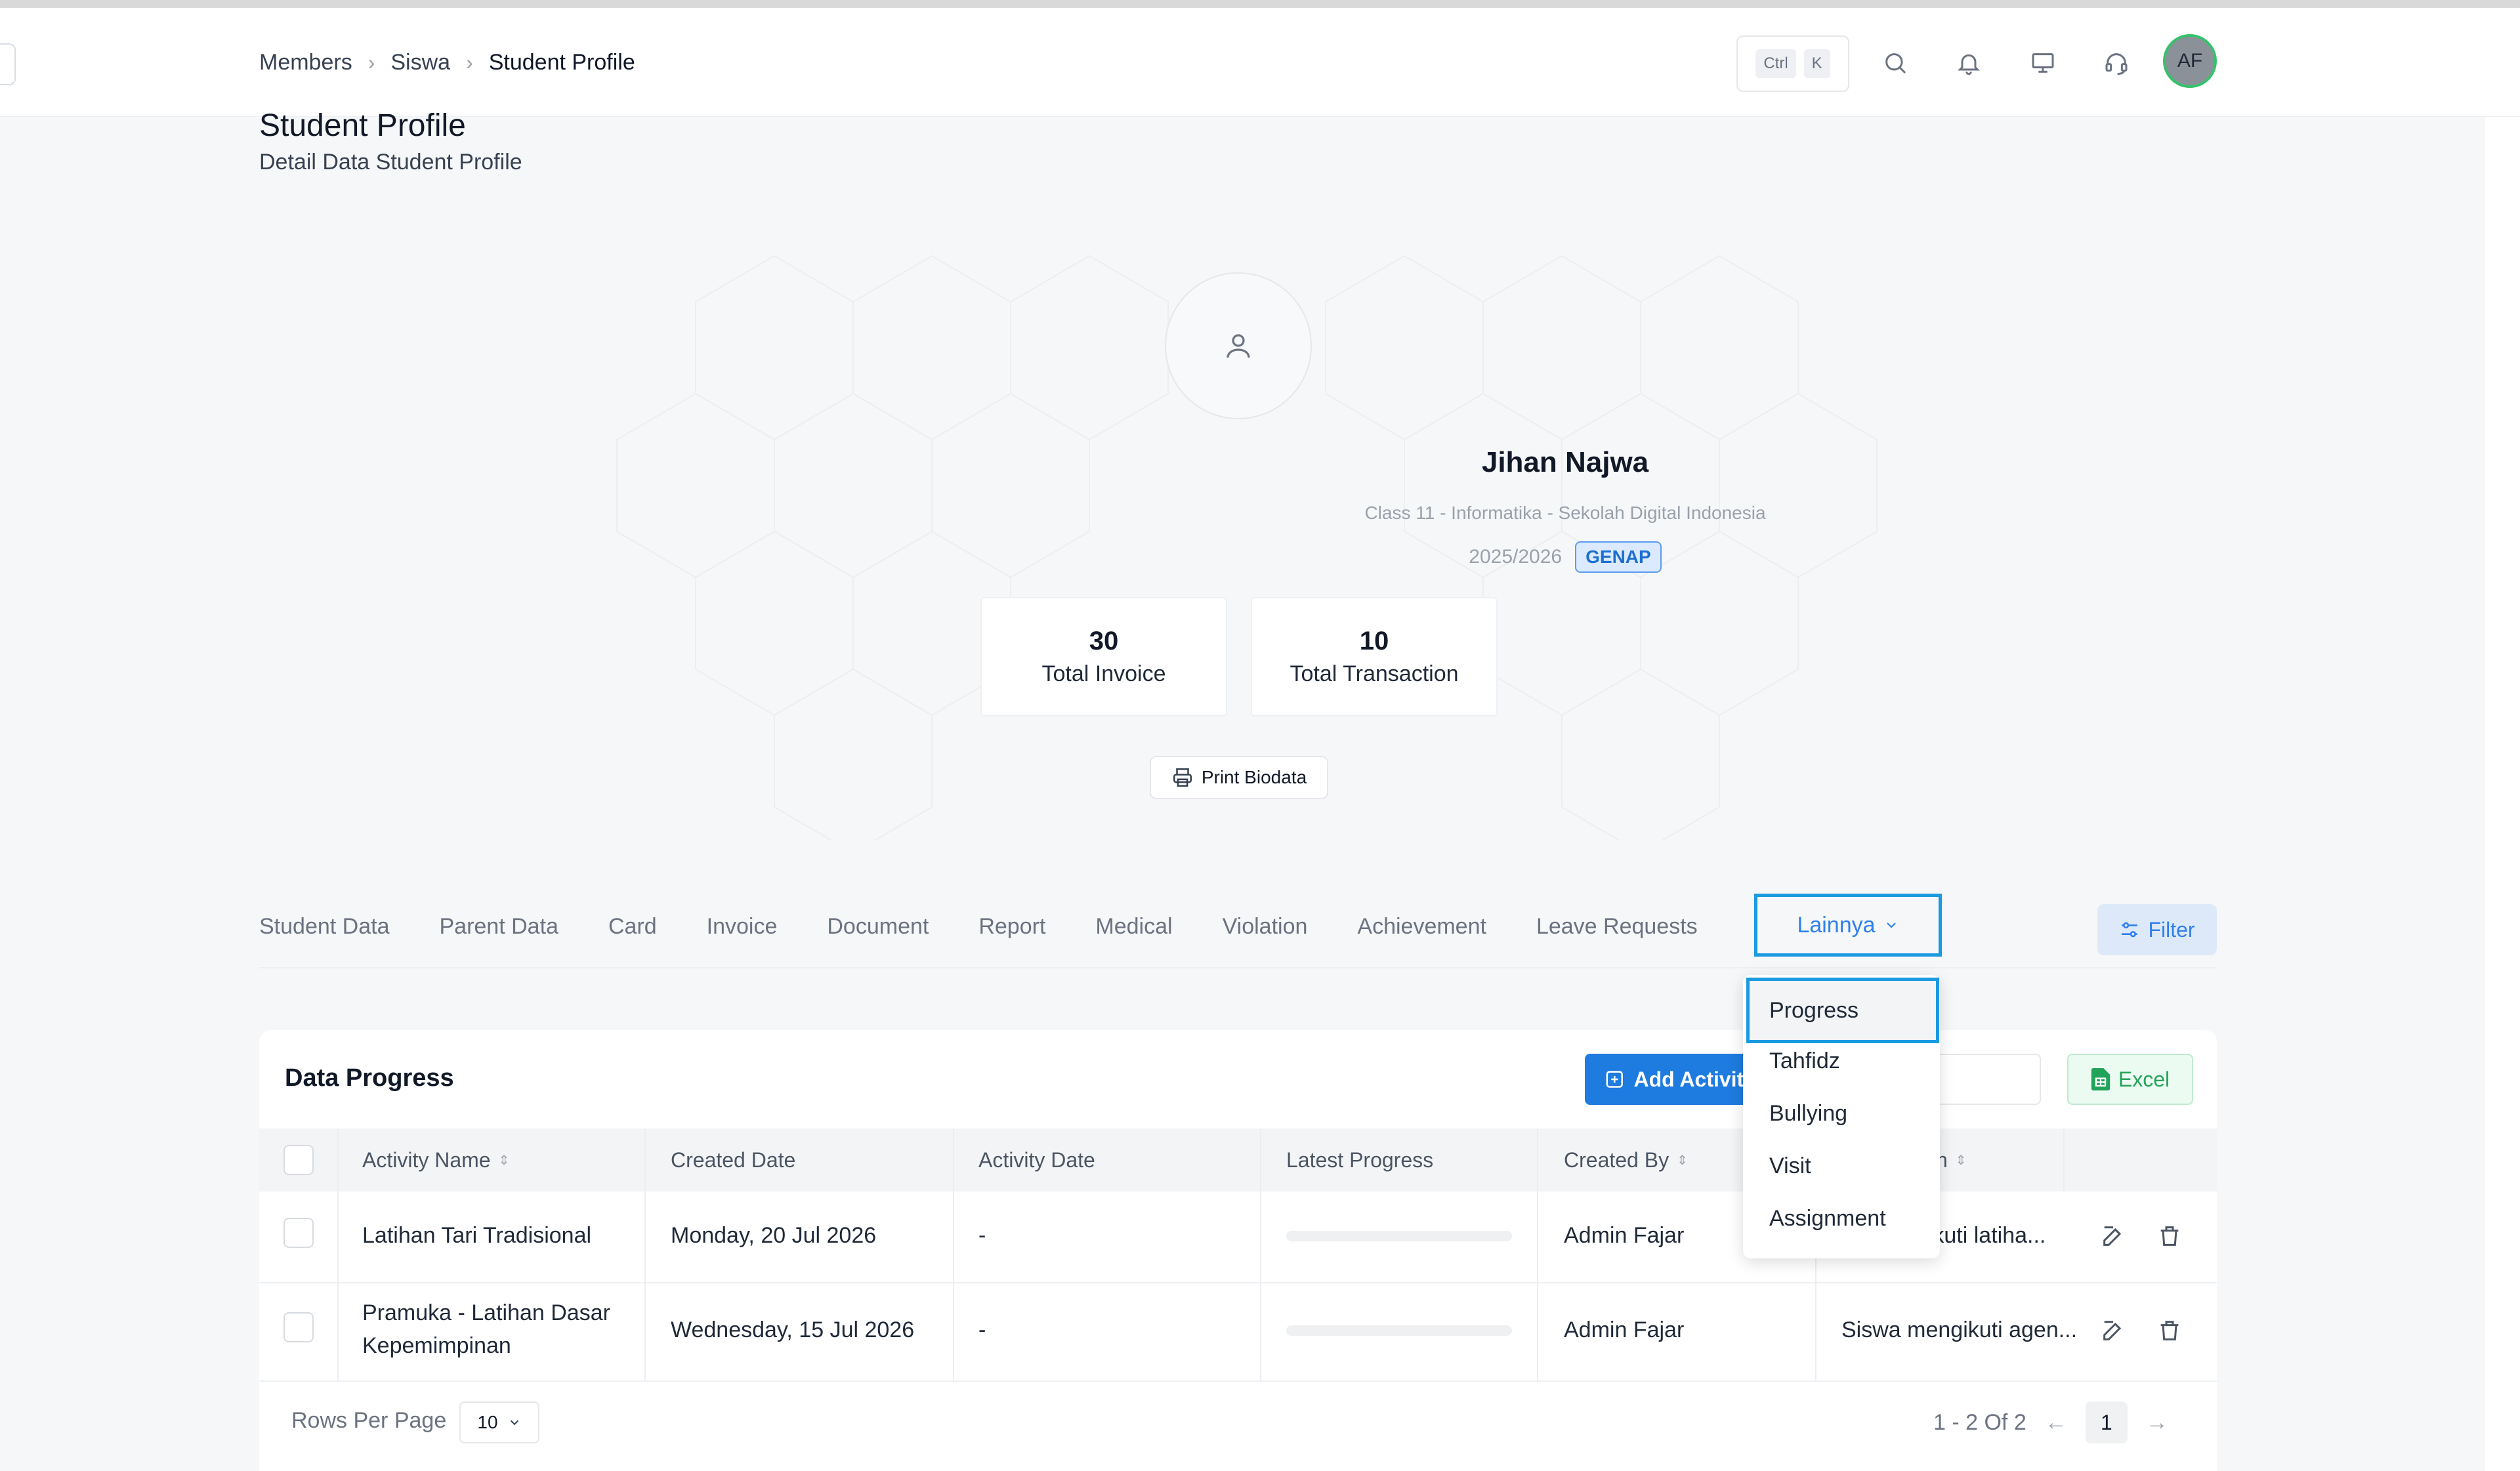 The width and height of the screenshot is (2520, 1471). I want to click on monitor-icon, so click(2043, 63).